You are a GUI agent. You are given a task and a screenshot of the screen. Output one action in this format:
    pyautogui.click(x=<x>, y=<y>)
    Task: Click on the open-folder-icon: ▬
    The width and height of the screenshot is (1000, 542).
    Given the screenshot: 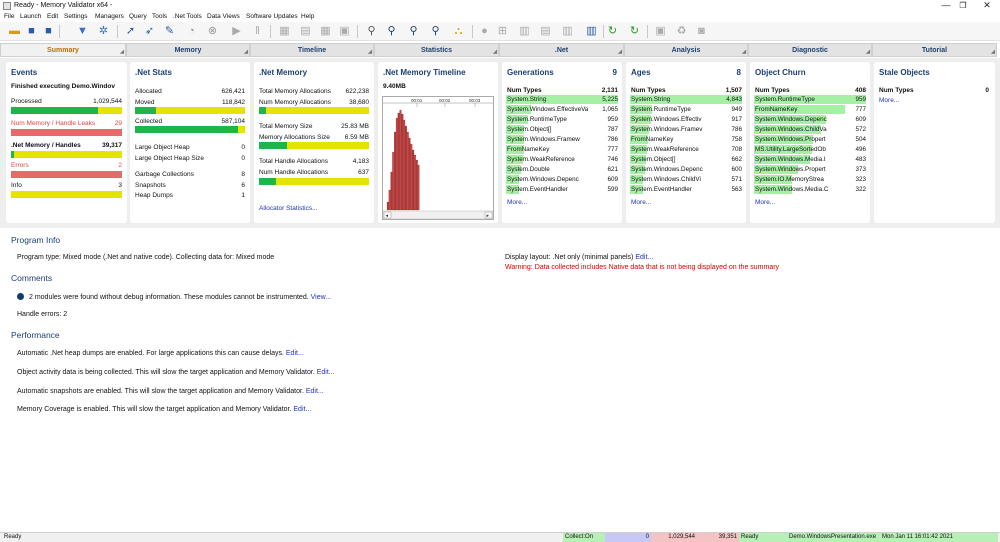 What is the action you would take?
    pyautogui.click(x=14, y=31)
    